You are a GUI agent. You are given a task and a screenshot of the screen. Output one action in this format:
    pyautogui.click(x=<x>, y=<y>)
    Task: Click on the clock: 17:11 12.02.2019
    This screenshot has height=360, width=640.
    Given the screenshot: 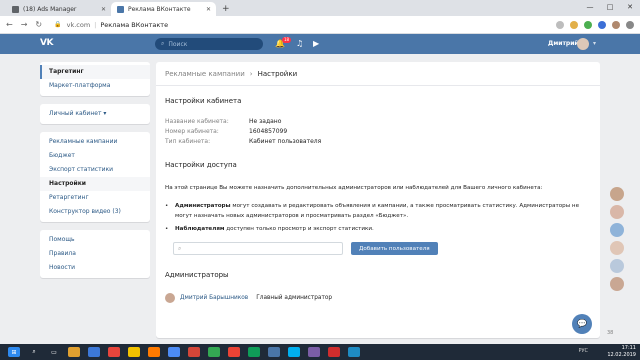 What is the action you would take?
    pyautogui.click(x=621, y=352)
    